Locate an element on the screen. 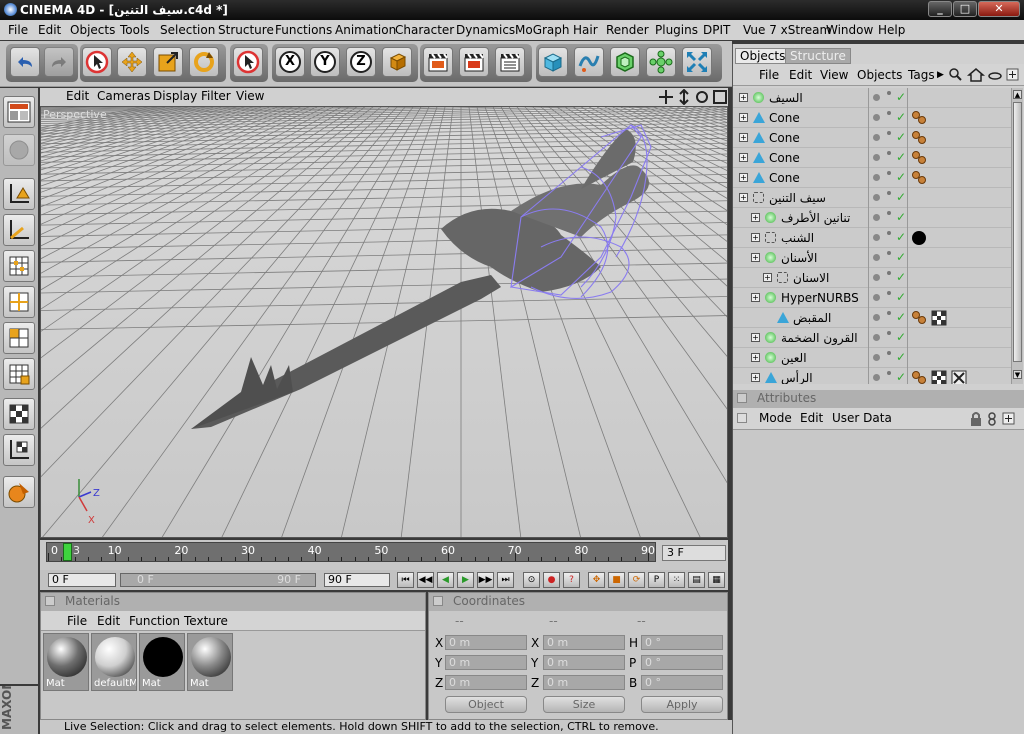 The width and height of the screenshot is (1024, 734). menu-vue-xstream: Vue 7 xStream is located at coordinates (787, 30).